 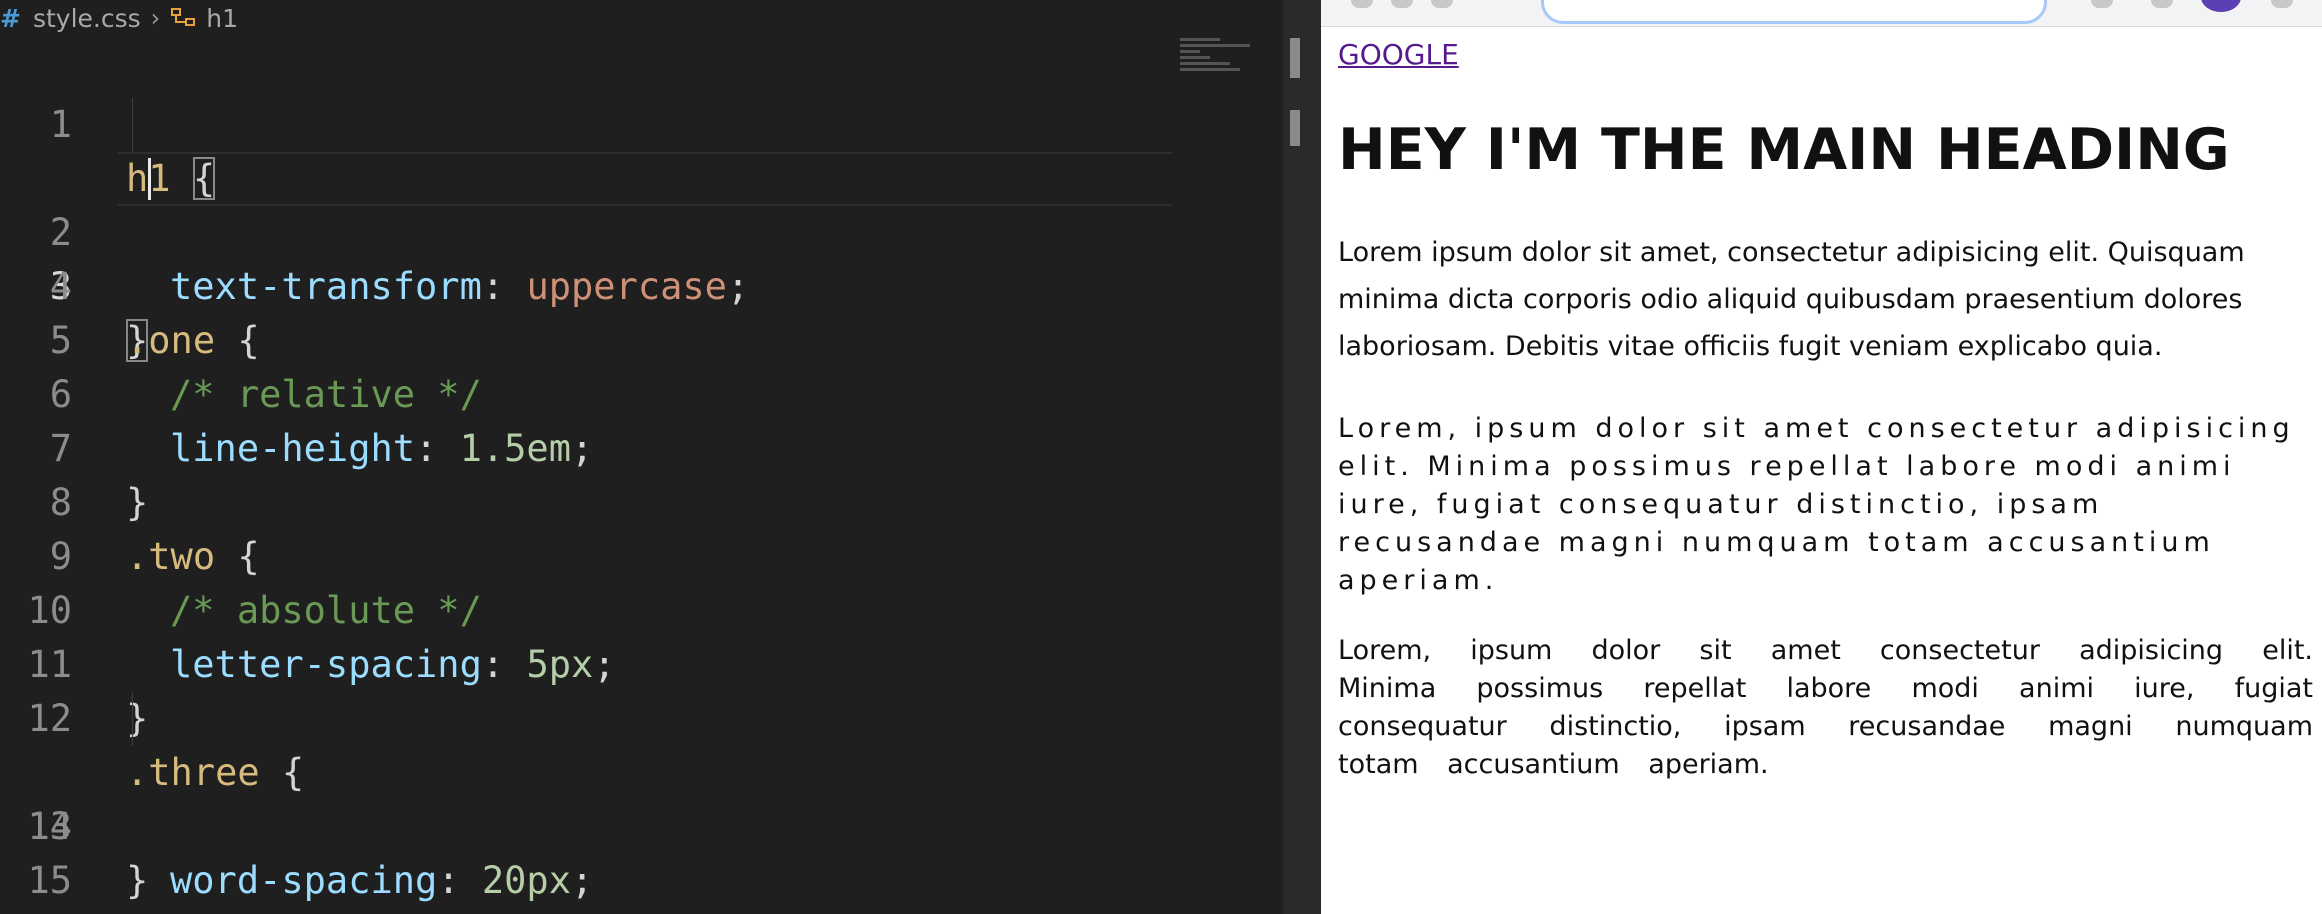 I want to click on code-line: 7 }, so click(x=641, y=446).